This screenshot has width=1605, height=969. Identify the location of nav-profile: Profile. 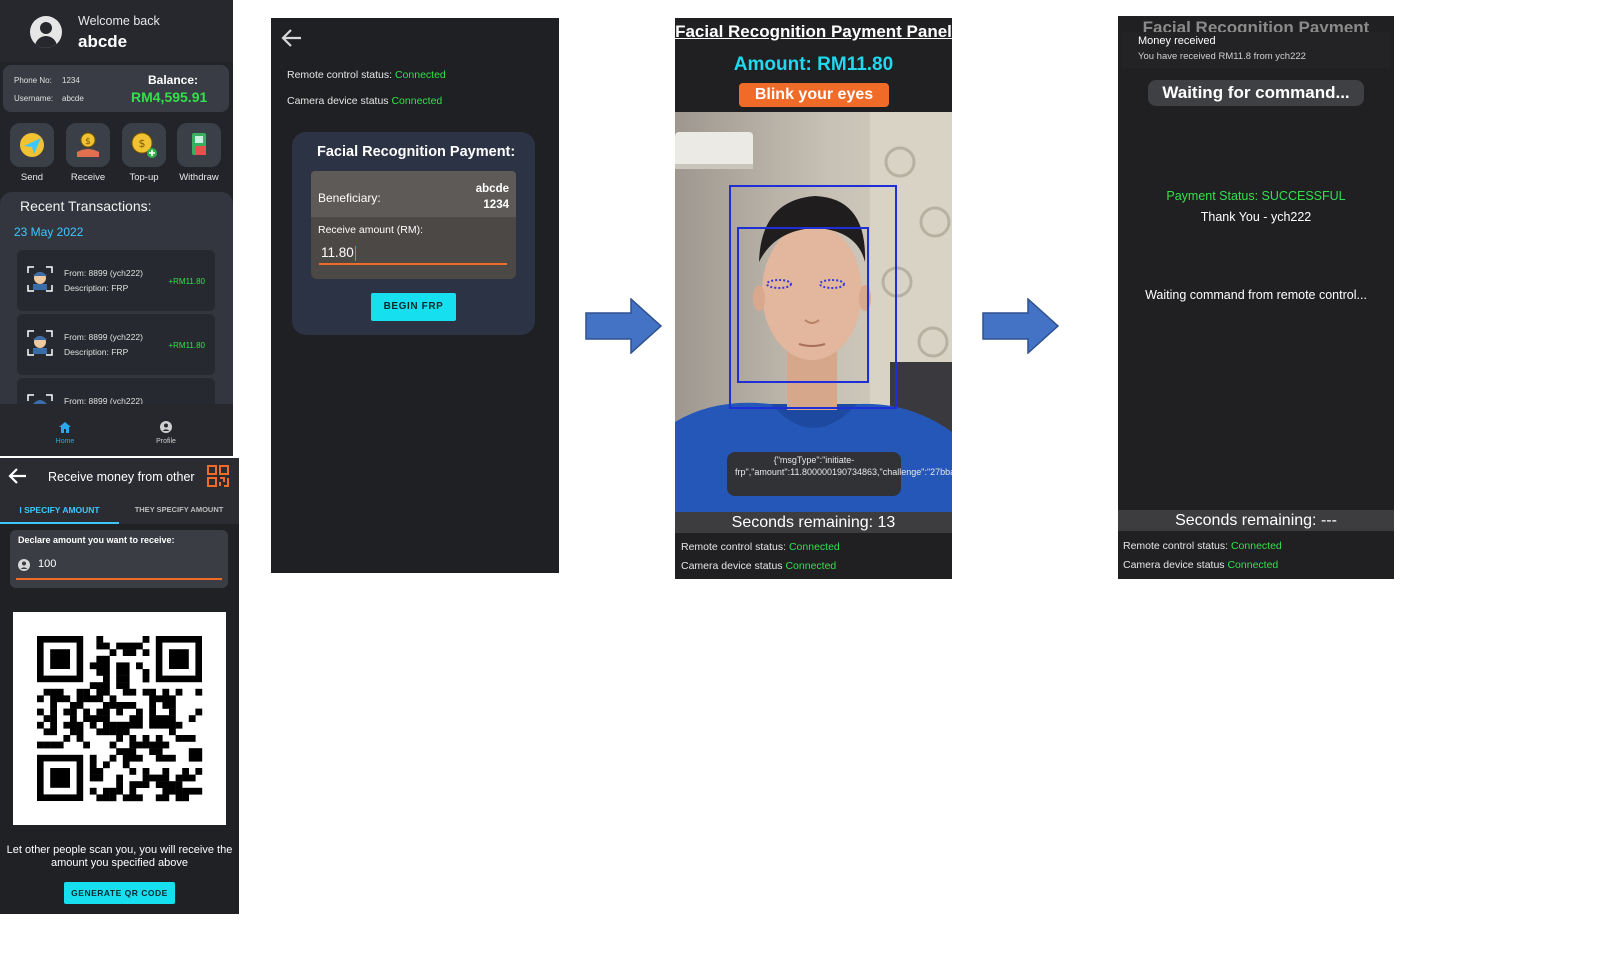
(166, 432).